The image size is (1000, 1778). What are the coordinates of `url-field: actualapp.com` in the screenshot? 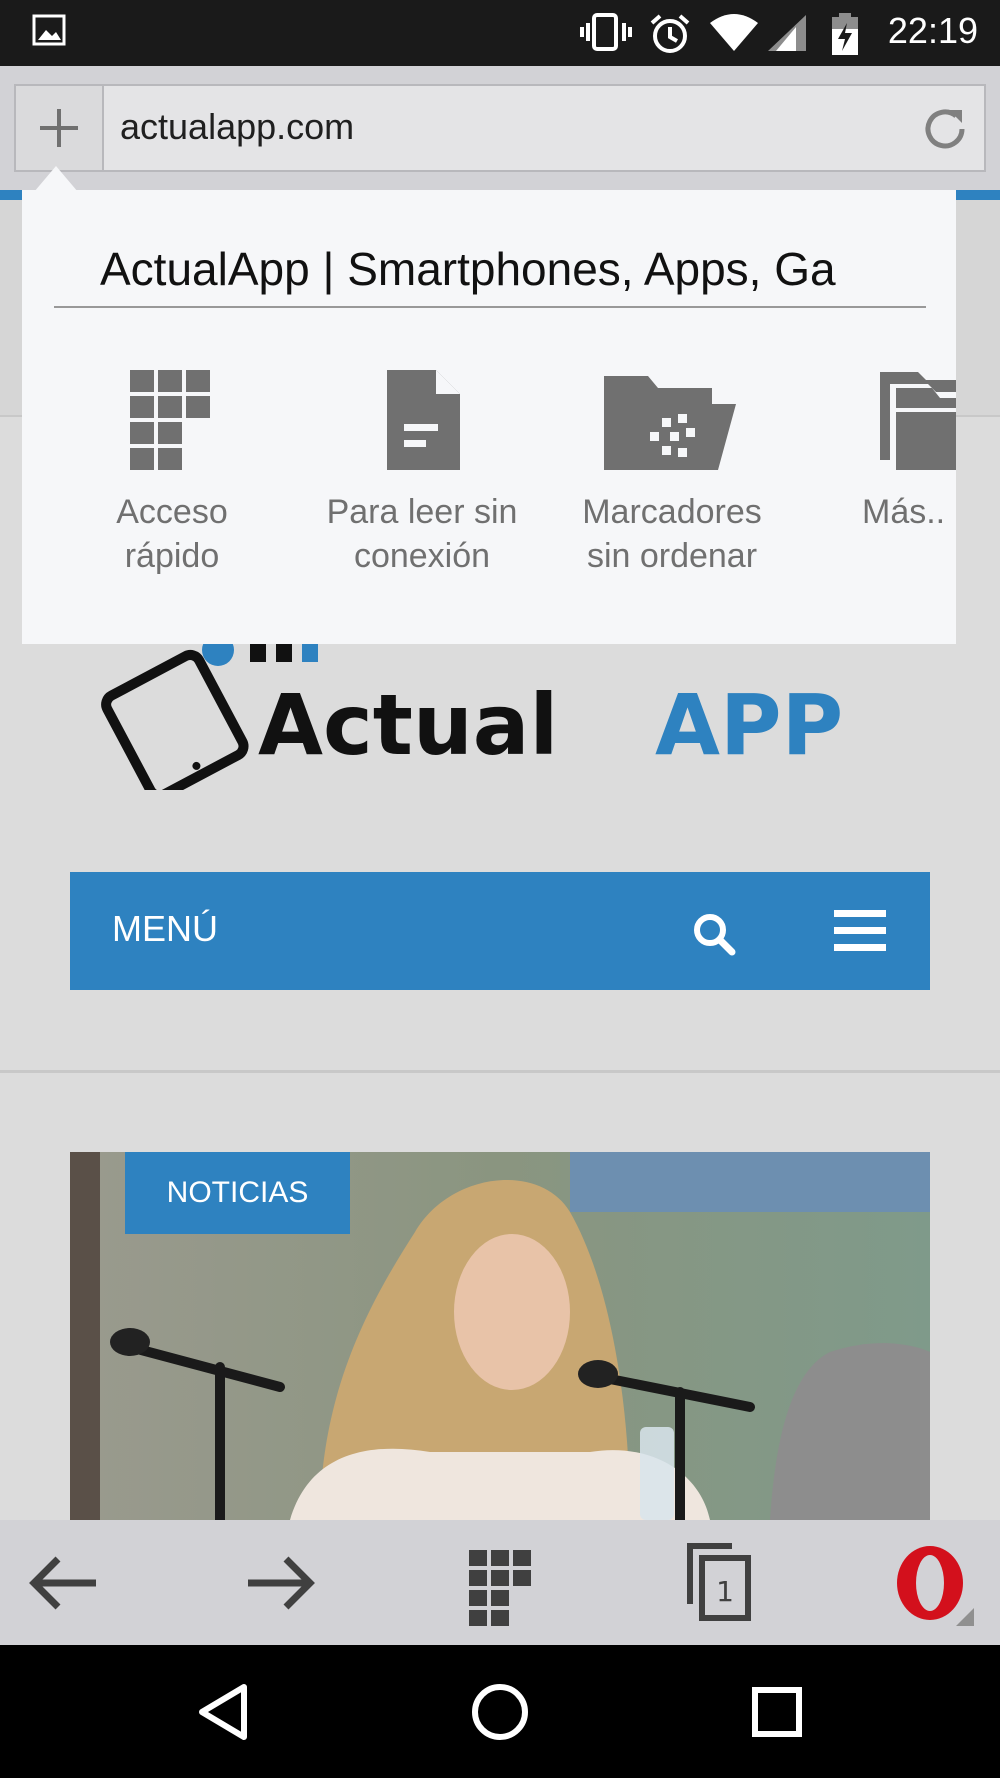 It's located at (544, 128).